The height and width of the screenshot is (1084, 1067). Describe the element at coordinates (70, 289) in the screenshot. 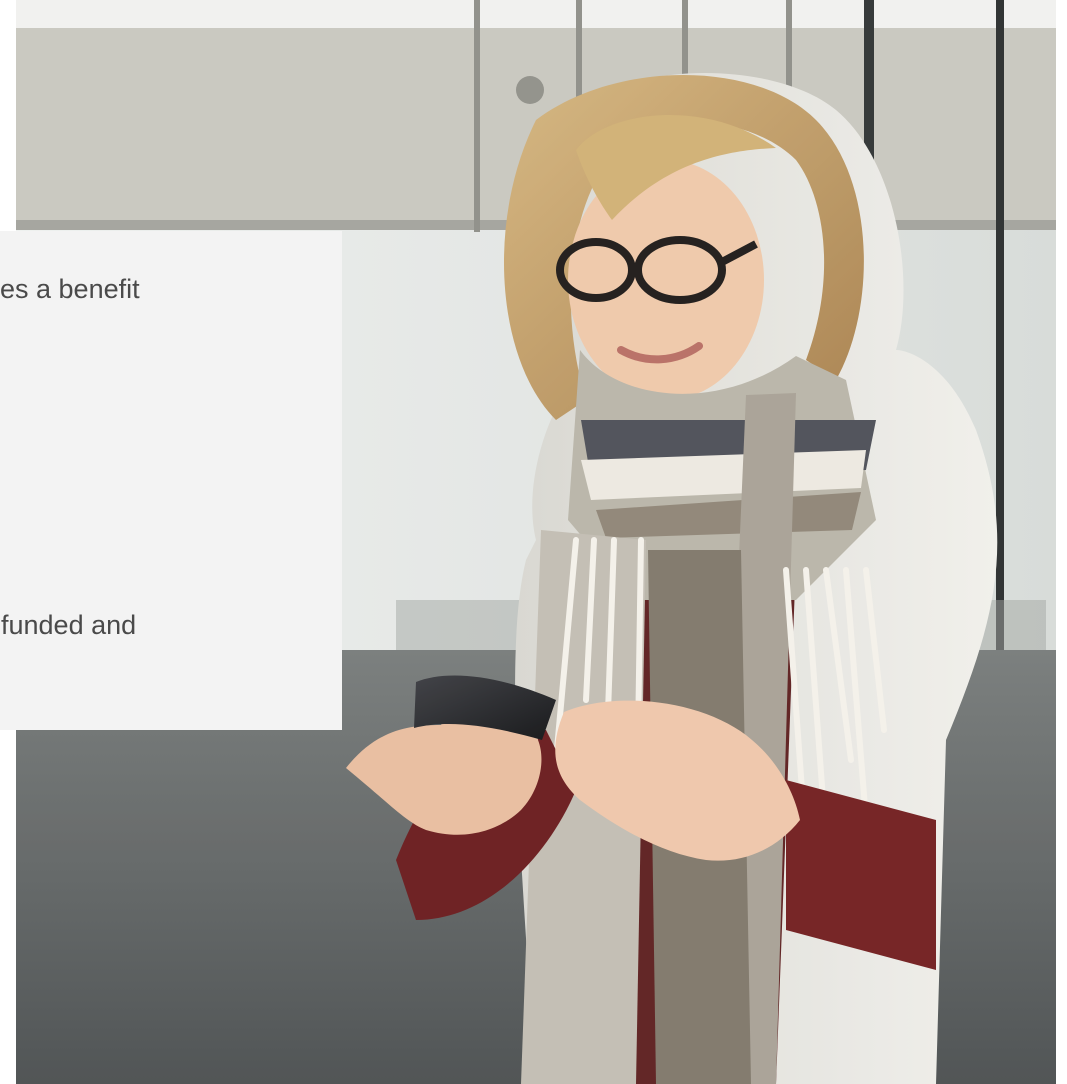

I see `card-text-line-1-value: es a benefit` at that location.